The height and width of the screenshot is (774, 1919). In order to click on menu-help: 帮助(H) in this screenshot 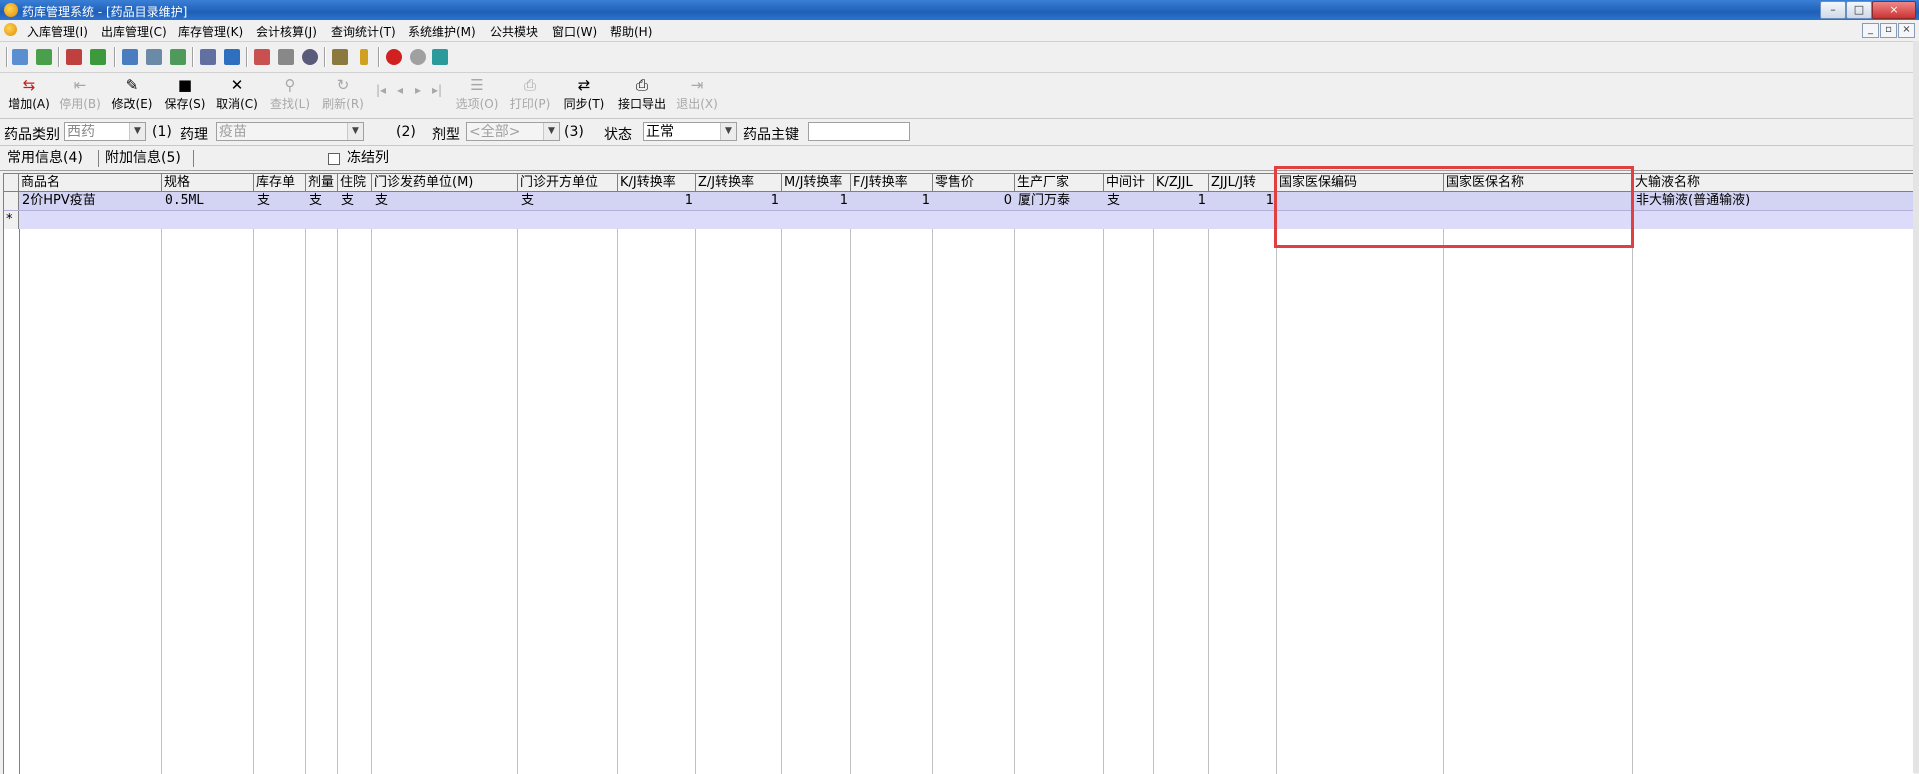, I will do `click(631, 31)`.